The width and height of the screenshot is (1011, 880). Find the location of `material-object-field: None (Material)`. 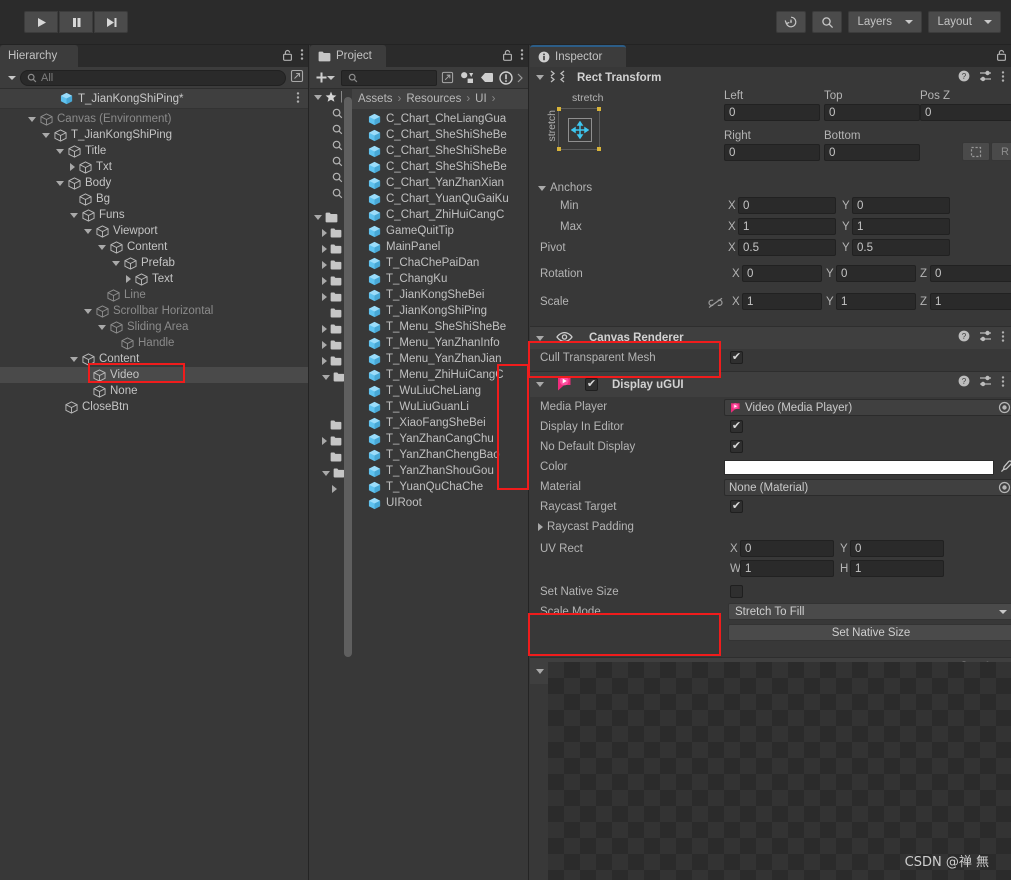

material-object-field: None (Material) is located at coordinates (867, 487).